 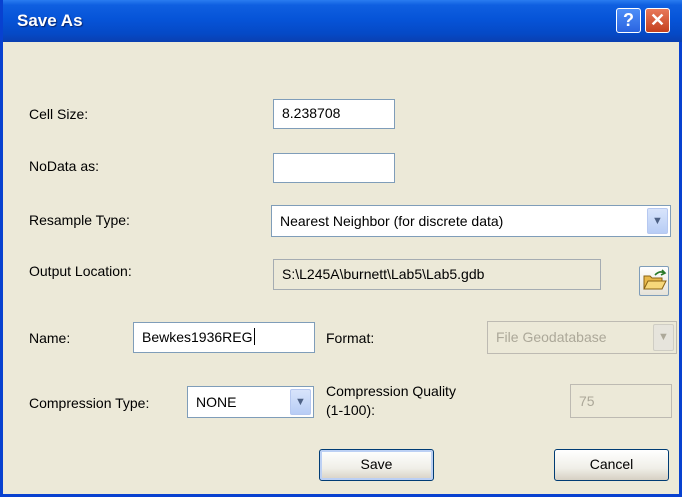 I want to click on resample-type-value: Nearest Neighbor (for discrete data), so click(x=392, y=221).